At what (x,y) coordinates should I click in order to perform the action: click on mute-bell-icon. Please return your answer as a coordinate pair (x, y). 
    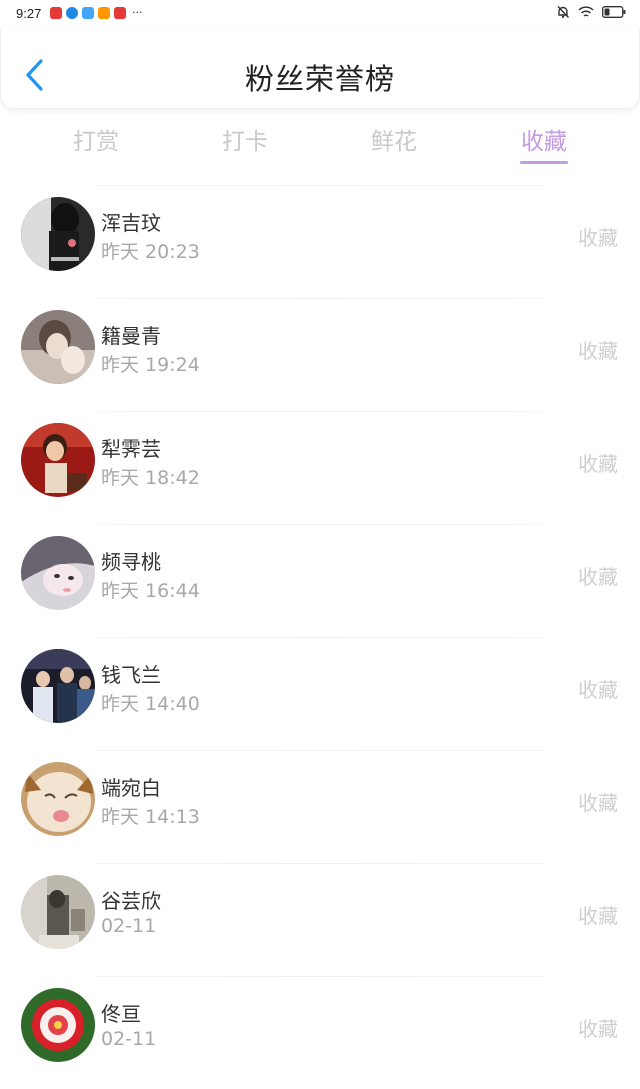
    Looking at the image, I should click on (563, 12).